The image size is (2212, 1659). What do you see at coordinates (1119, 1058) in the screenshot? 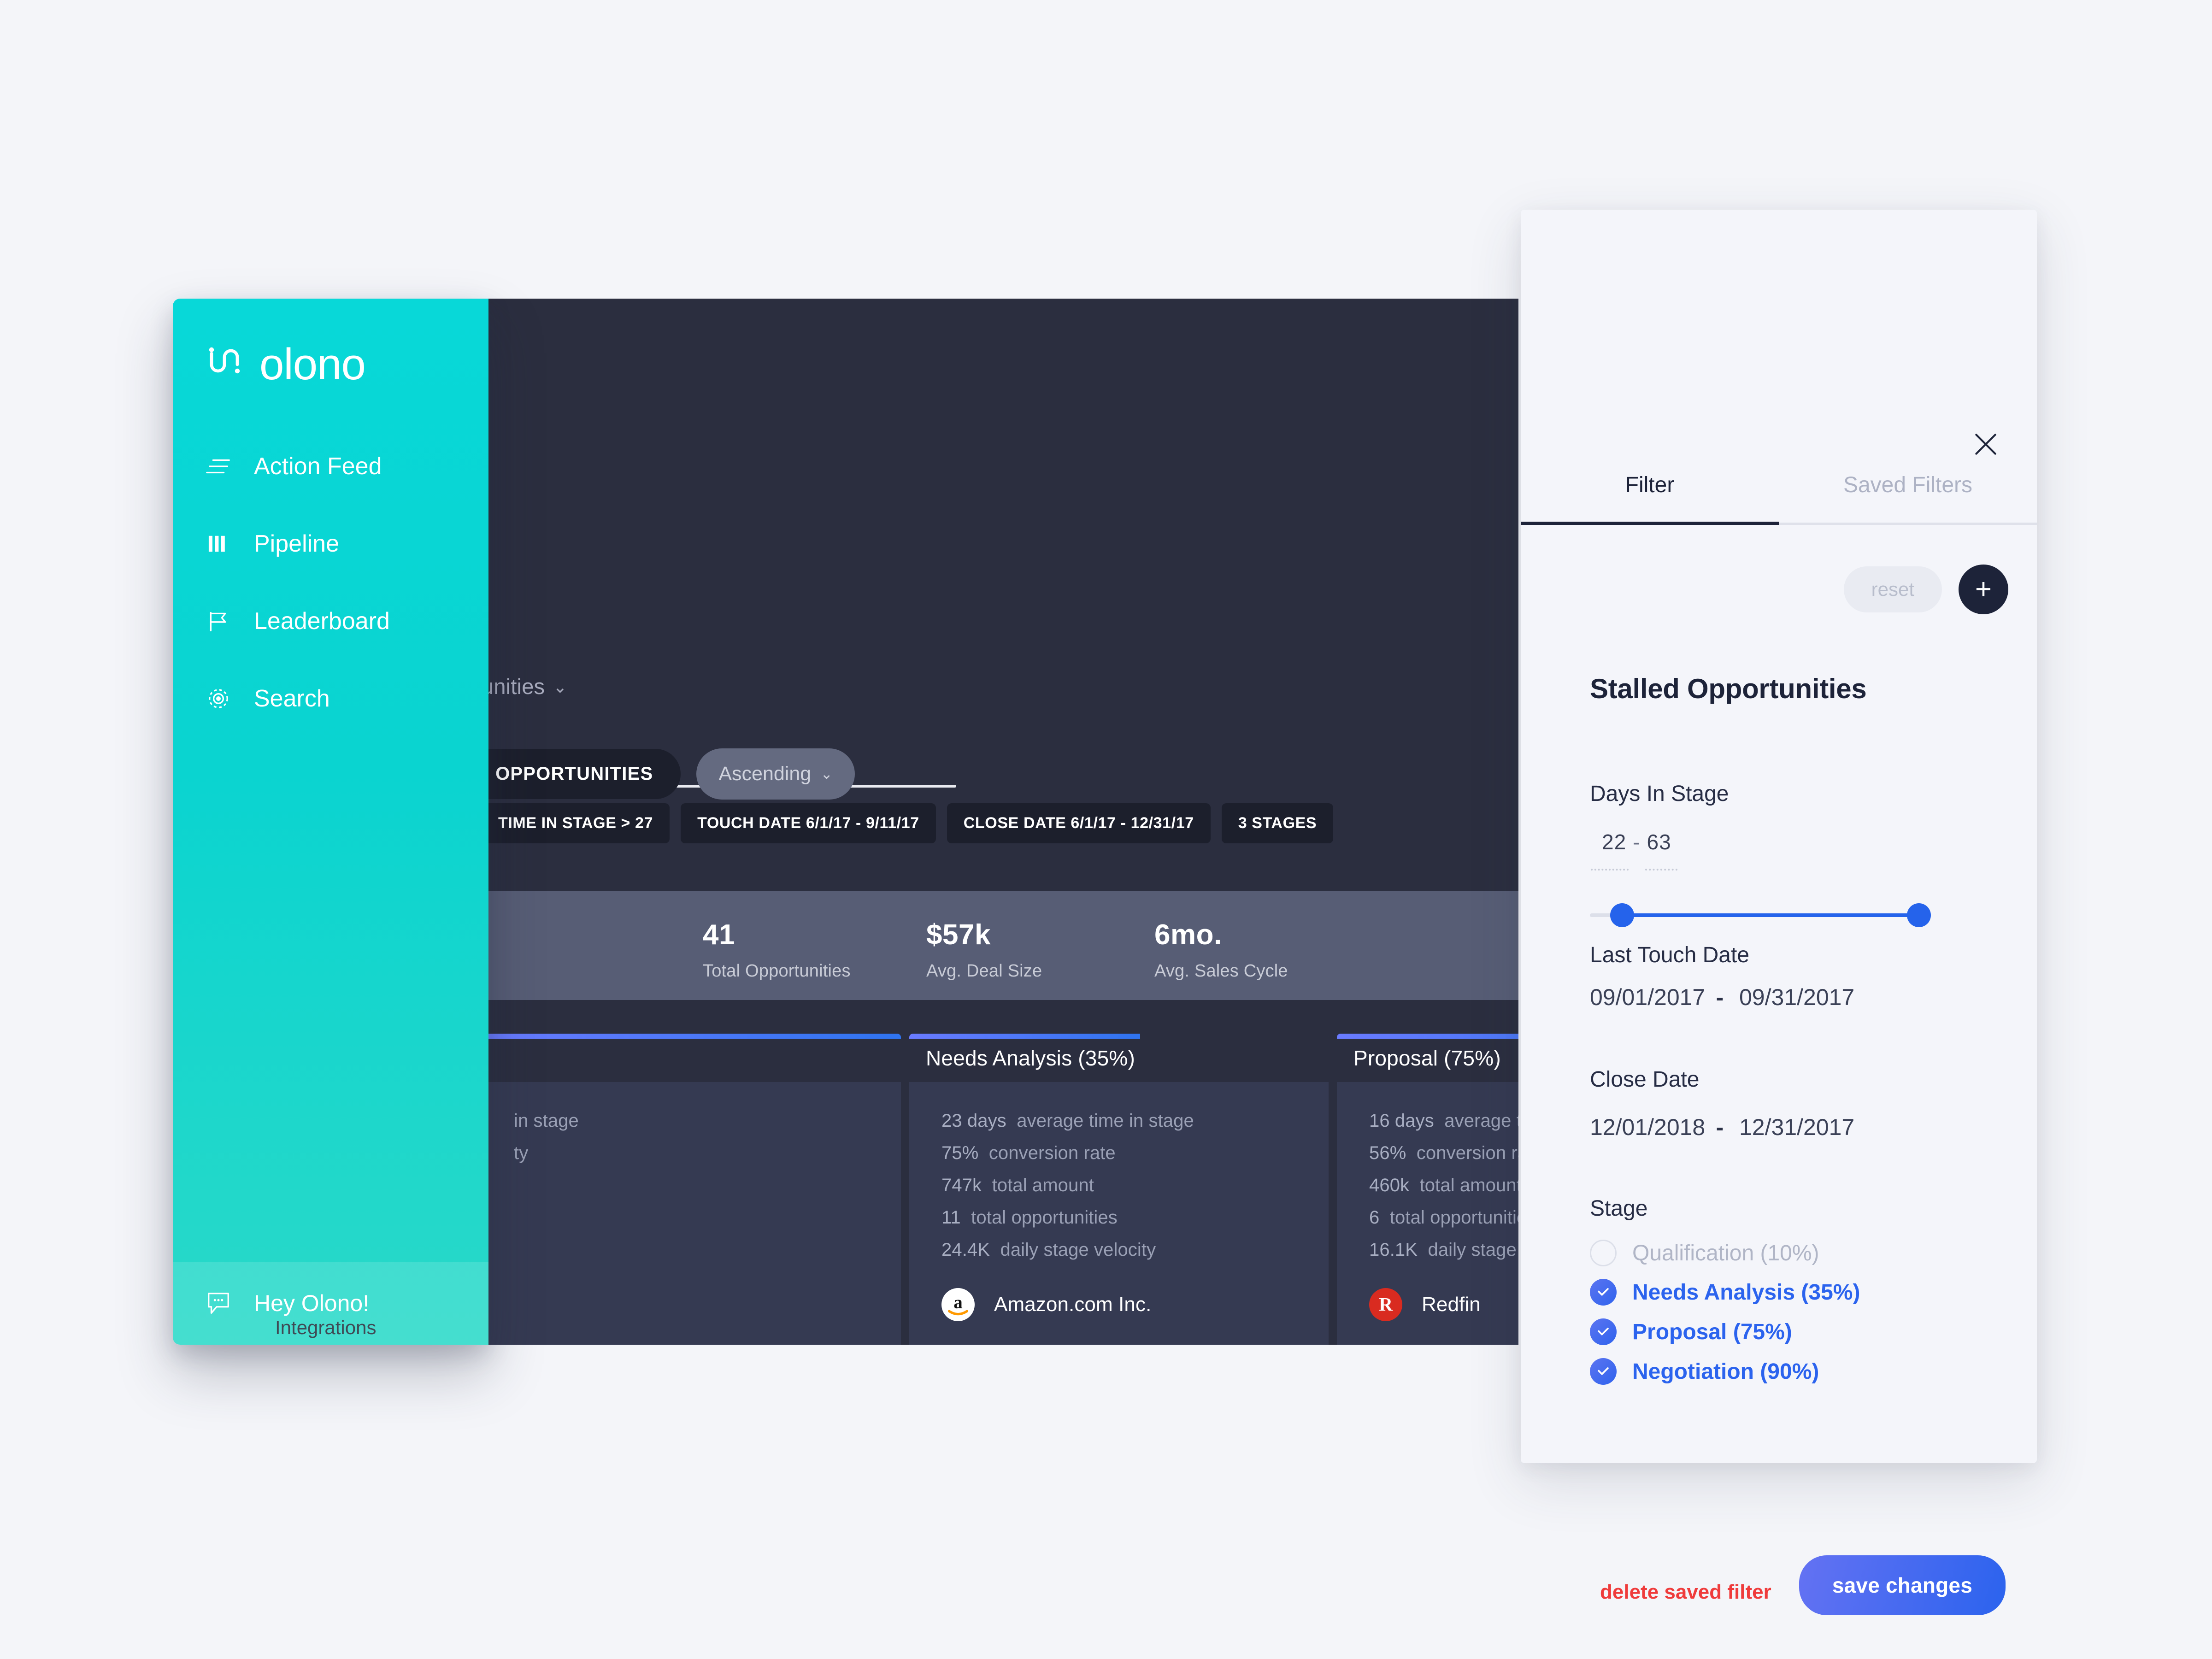
I see `column-title: Needs Analysis (35%)` at bounding box center [1119, 1058].